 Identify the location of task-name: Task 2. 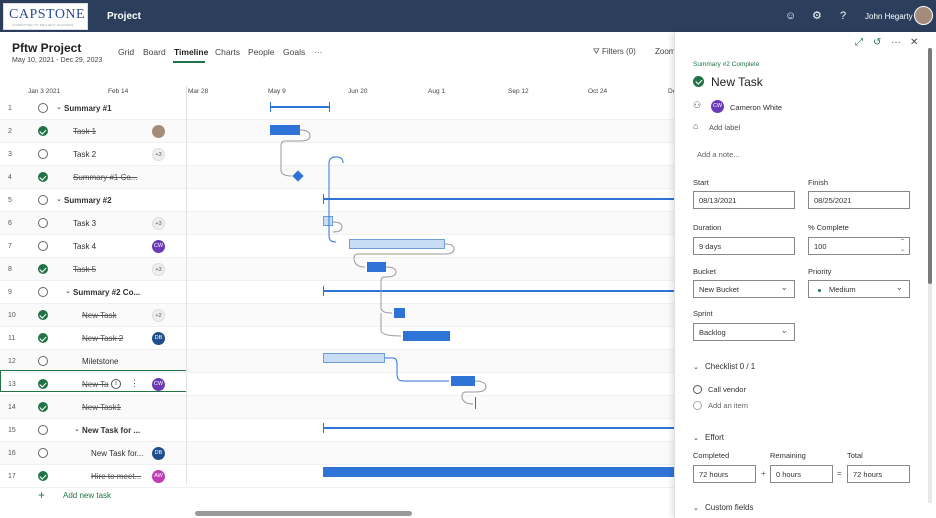
(84, 154).